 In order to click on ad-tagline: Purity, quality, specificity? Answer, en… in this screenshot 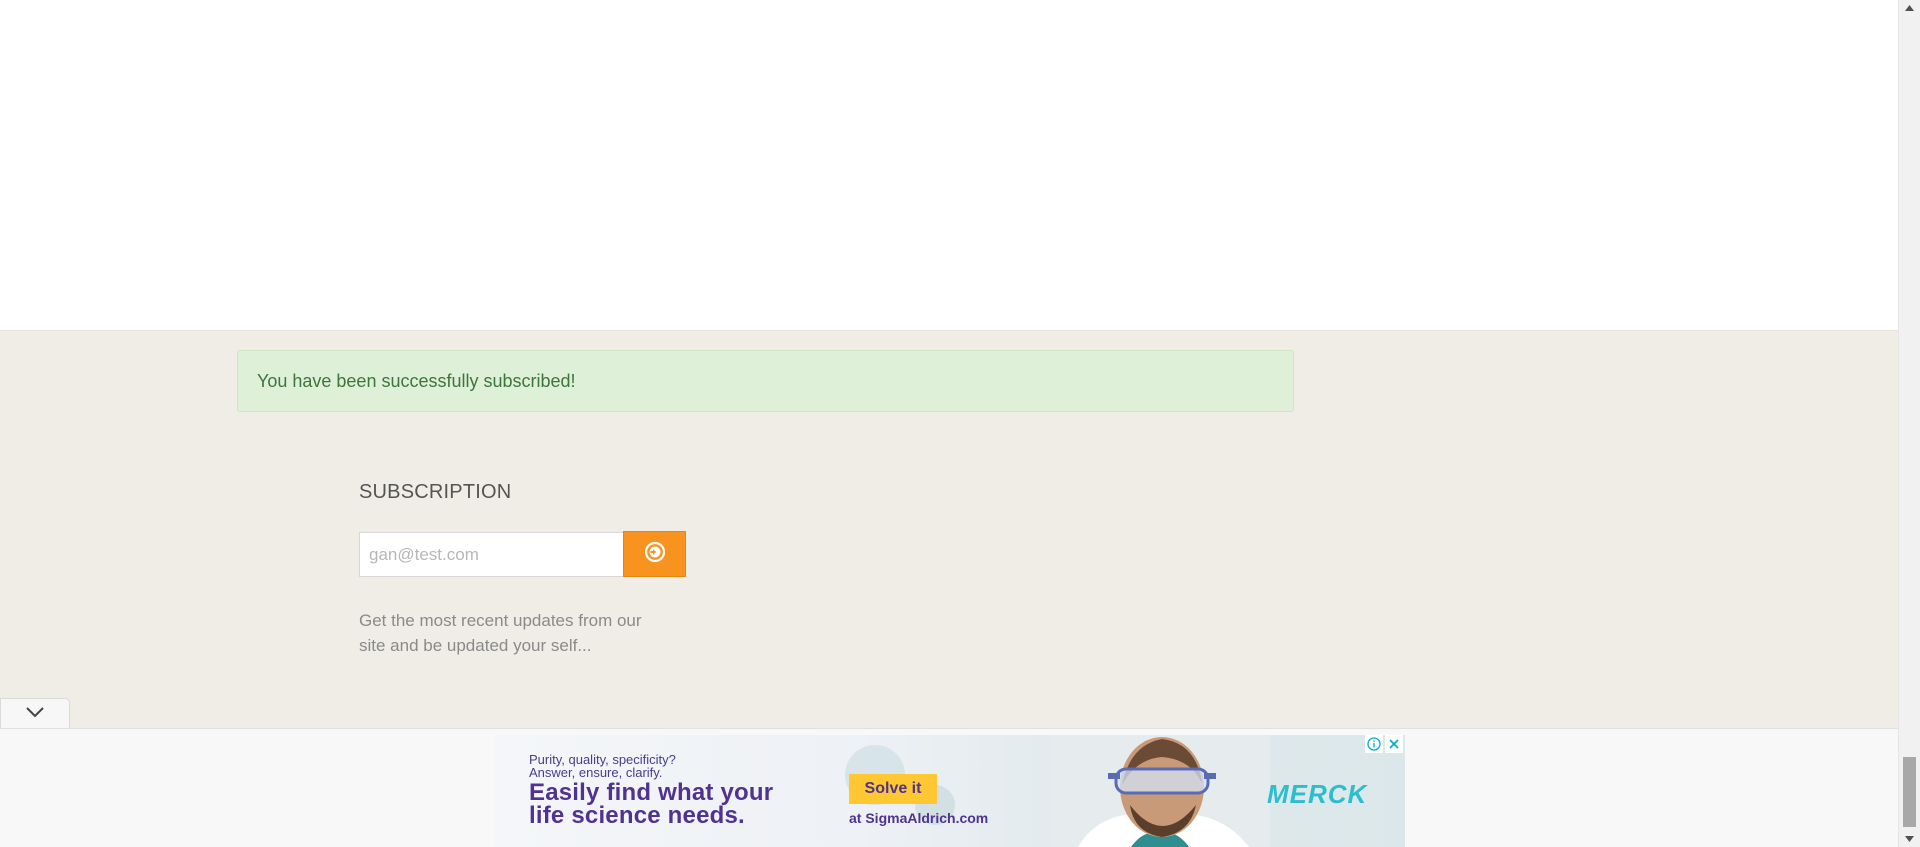, I will do `click(602, 766)`.